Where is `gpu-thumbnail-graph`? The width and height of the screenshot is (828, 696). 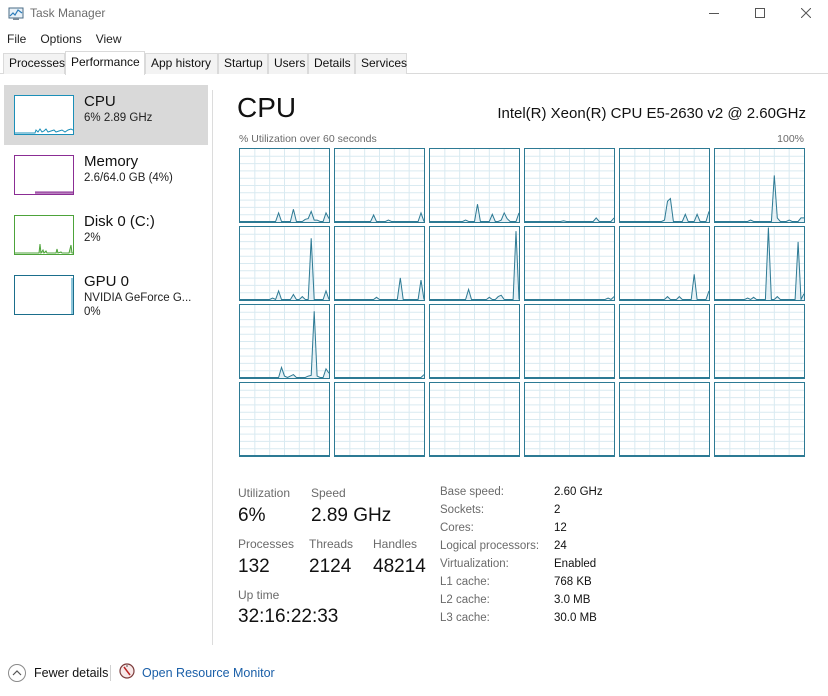
gpu-thumbnail-graph is located at coordinates (44, 295).